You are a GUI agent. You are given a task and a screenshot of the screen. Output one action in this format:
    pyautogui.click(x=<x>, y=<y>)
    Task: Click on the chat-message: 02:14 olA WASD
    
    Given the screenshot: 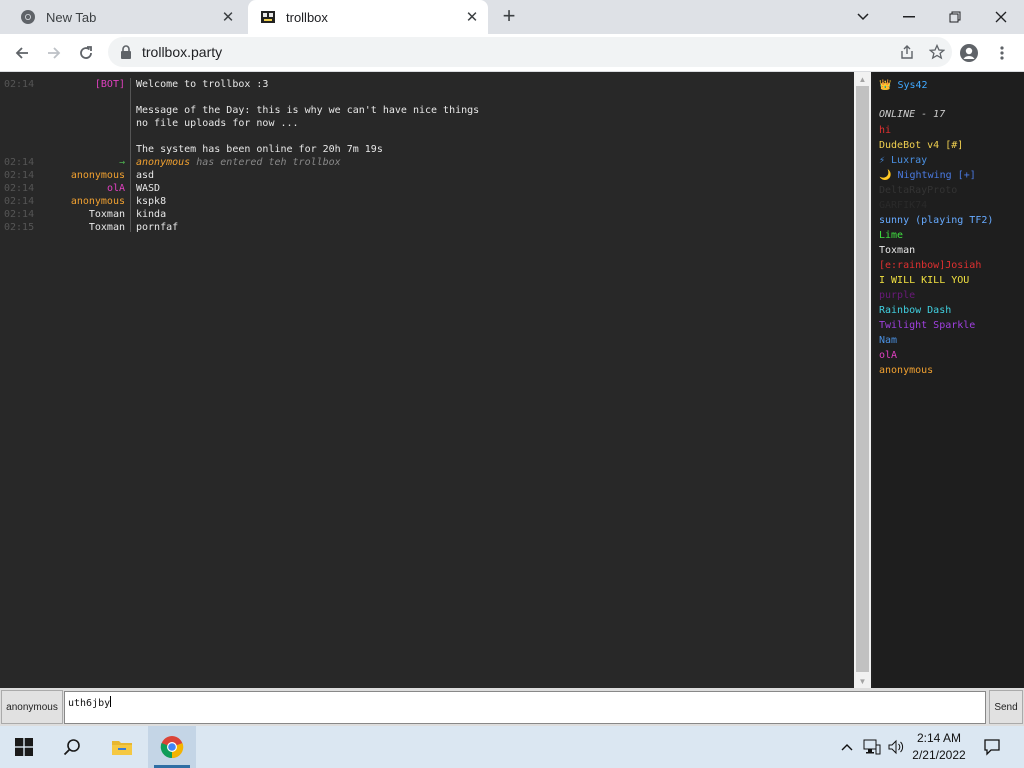 What is the action you would take?
    pyautogui.click(x=427, y=188)
    